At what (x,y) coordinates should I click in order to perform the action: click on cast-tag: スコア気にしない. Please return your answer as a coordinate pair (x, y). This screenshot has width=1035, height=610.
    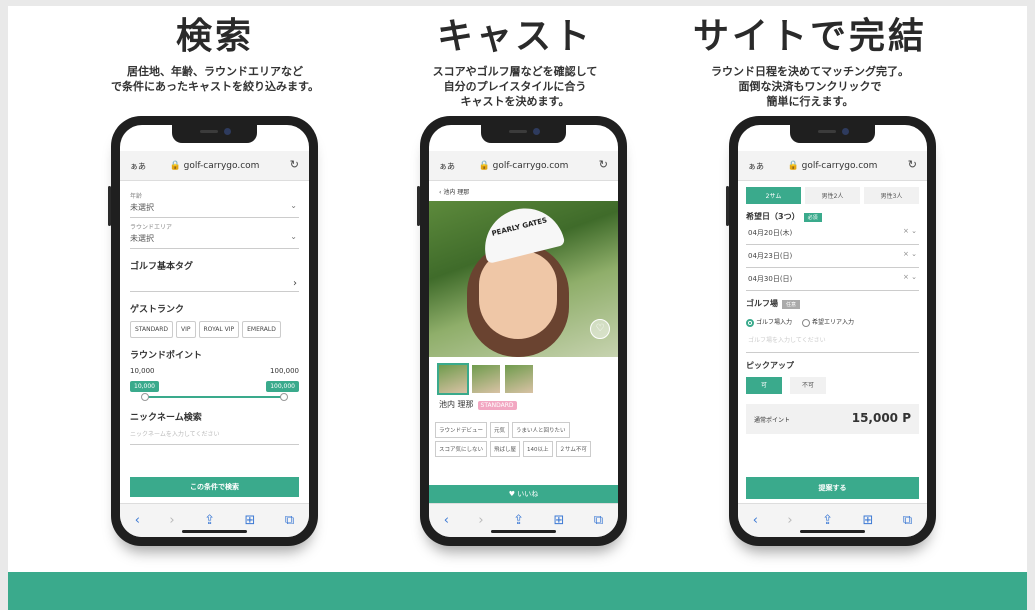
    Looking at the image, I should click on (461, 449).